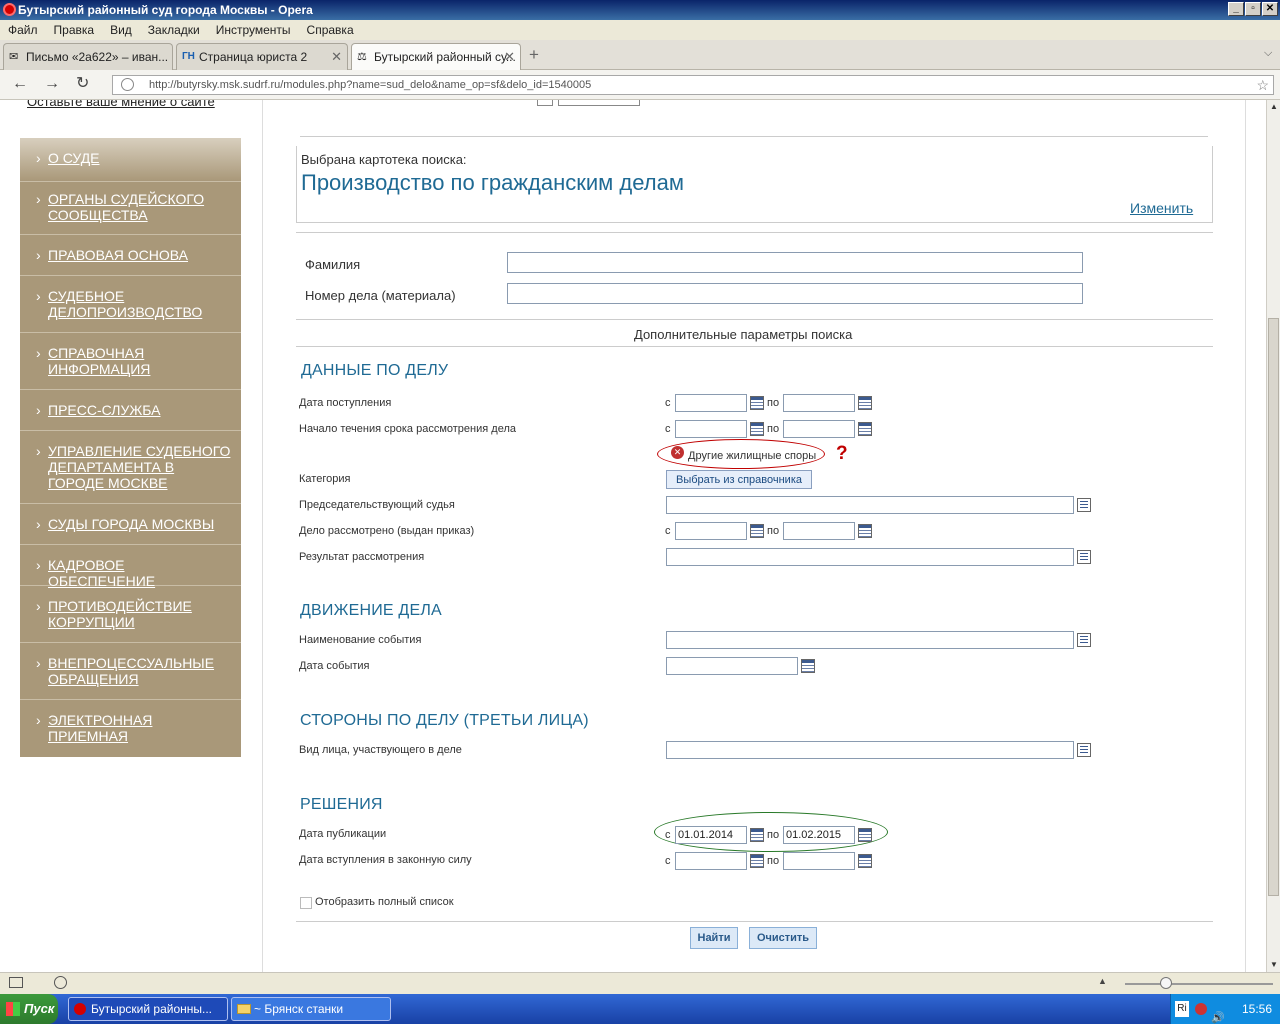 This screenshot has height=1033, width=1280. I want to click on sidebar-item-about: › О суде, so click(130, 160).